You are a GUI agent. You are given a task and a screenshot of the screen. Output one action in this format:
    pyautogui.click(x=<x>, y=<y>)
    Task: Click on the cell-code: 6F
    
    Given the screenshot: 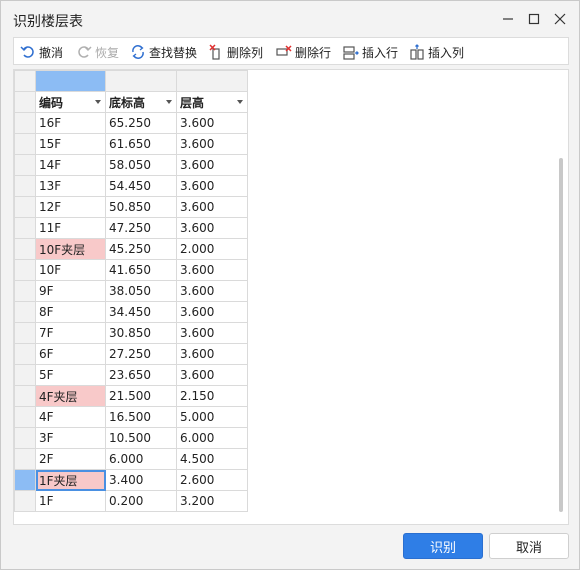 What is the action you would take?
    pyautogui.click(x=70, y=354)
    